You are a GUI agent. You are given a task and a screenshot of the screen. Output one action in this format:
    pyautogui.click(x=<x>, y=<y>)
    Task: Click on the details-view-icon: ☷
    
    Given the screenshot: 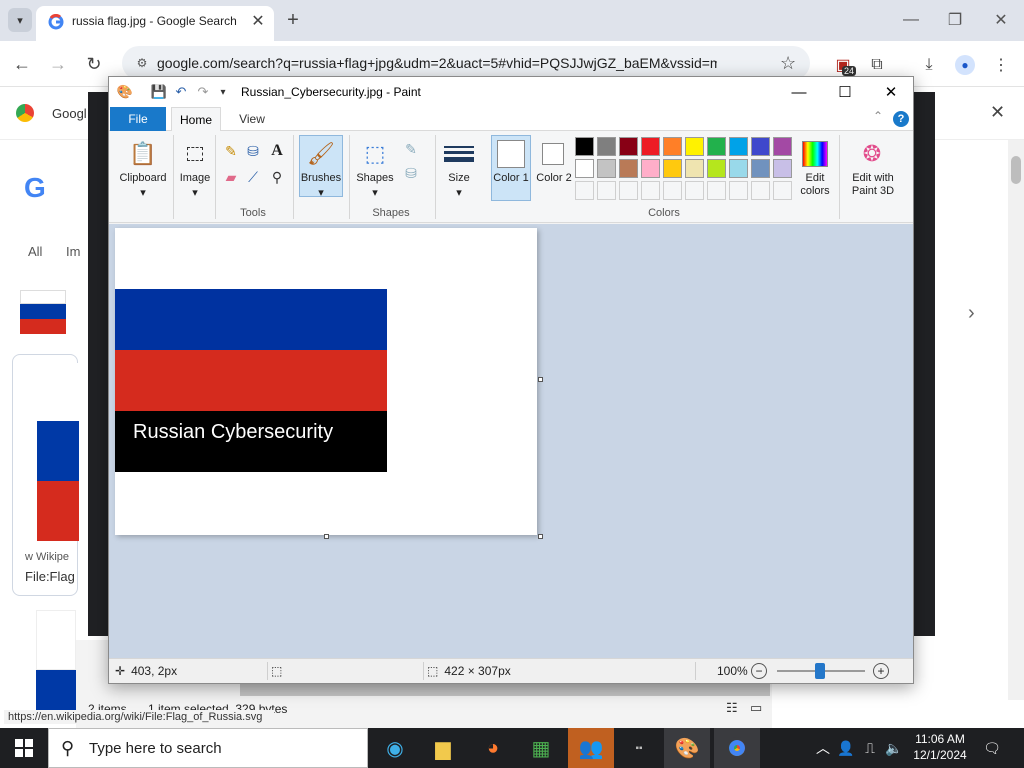 What is the action you would take?
    pyautogui.click(x=732, y=708)
    